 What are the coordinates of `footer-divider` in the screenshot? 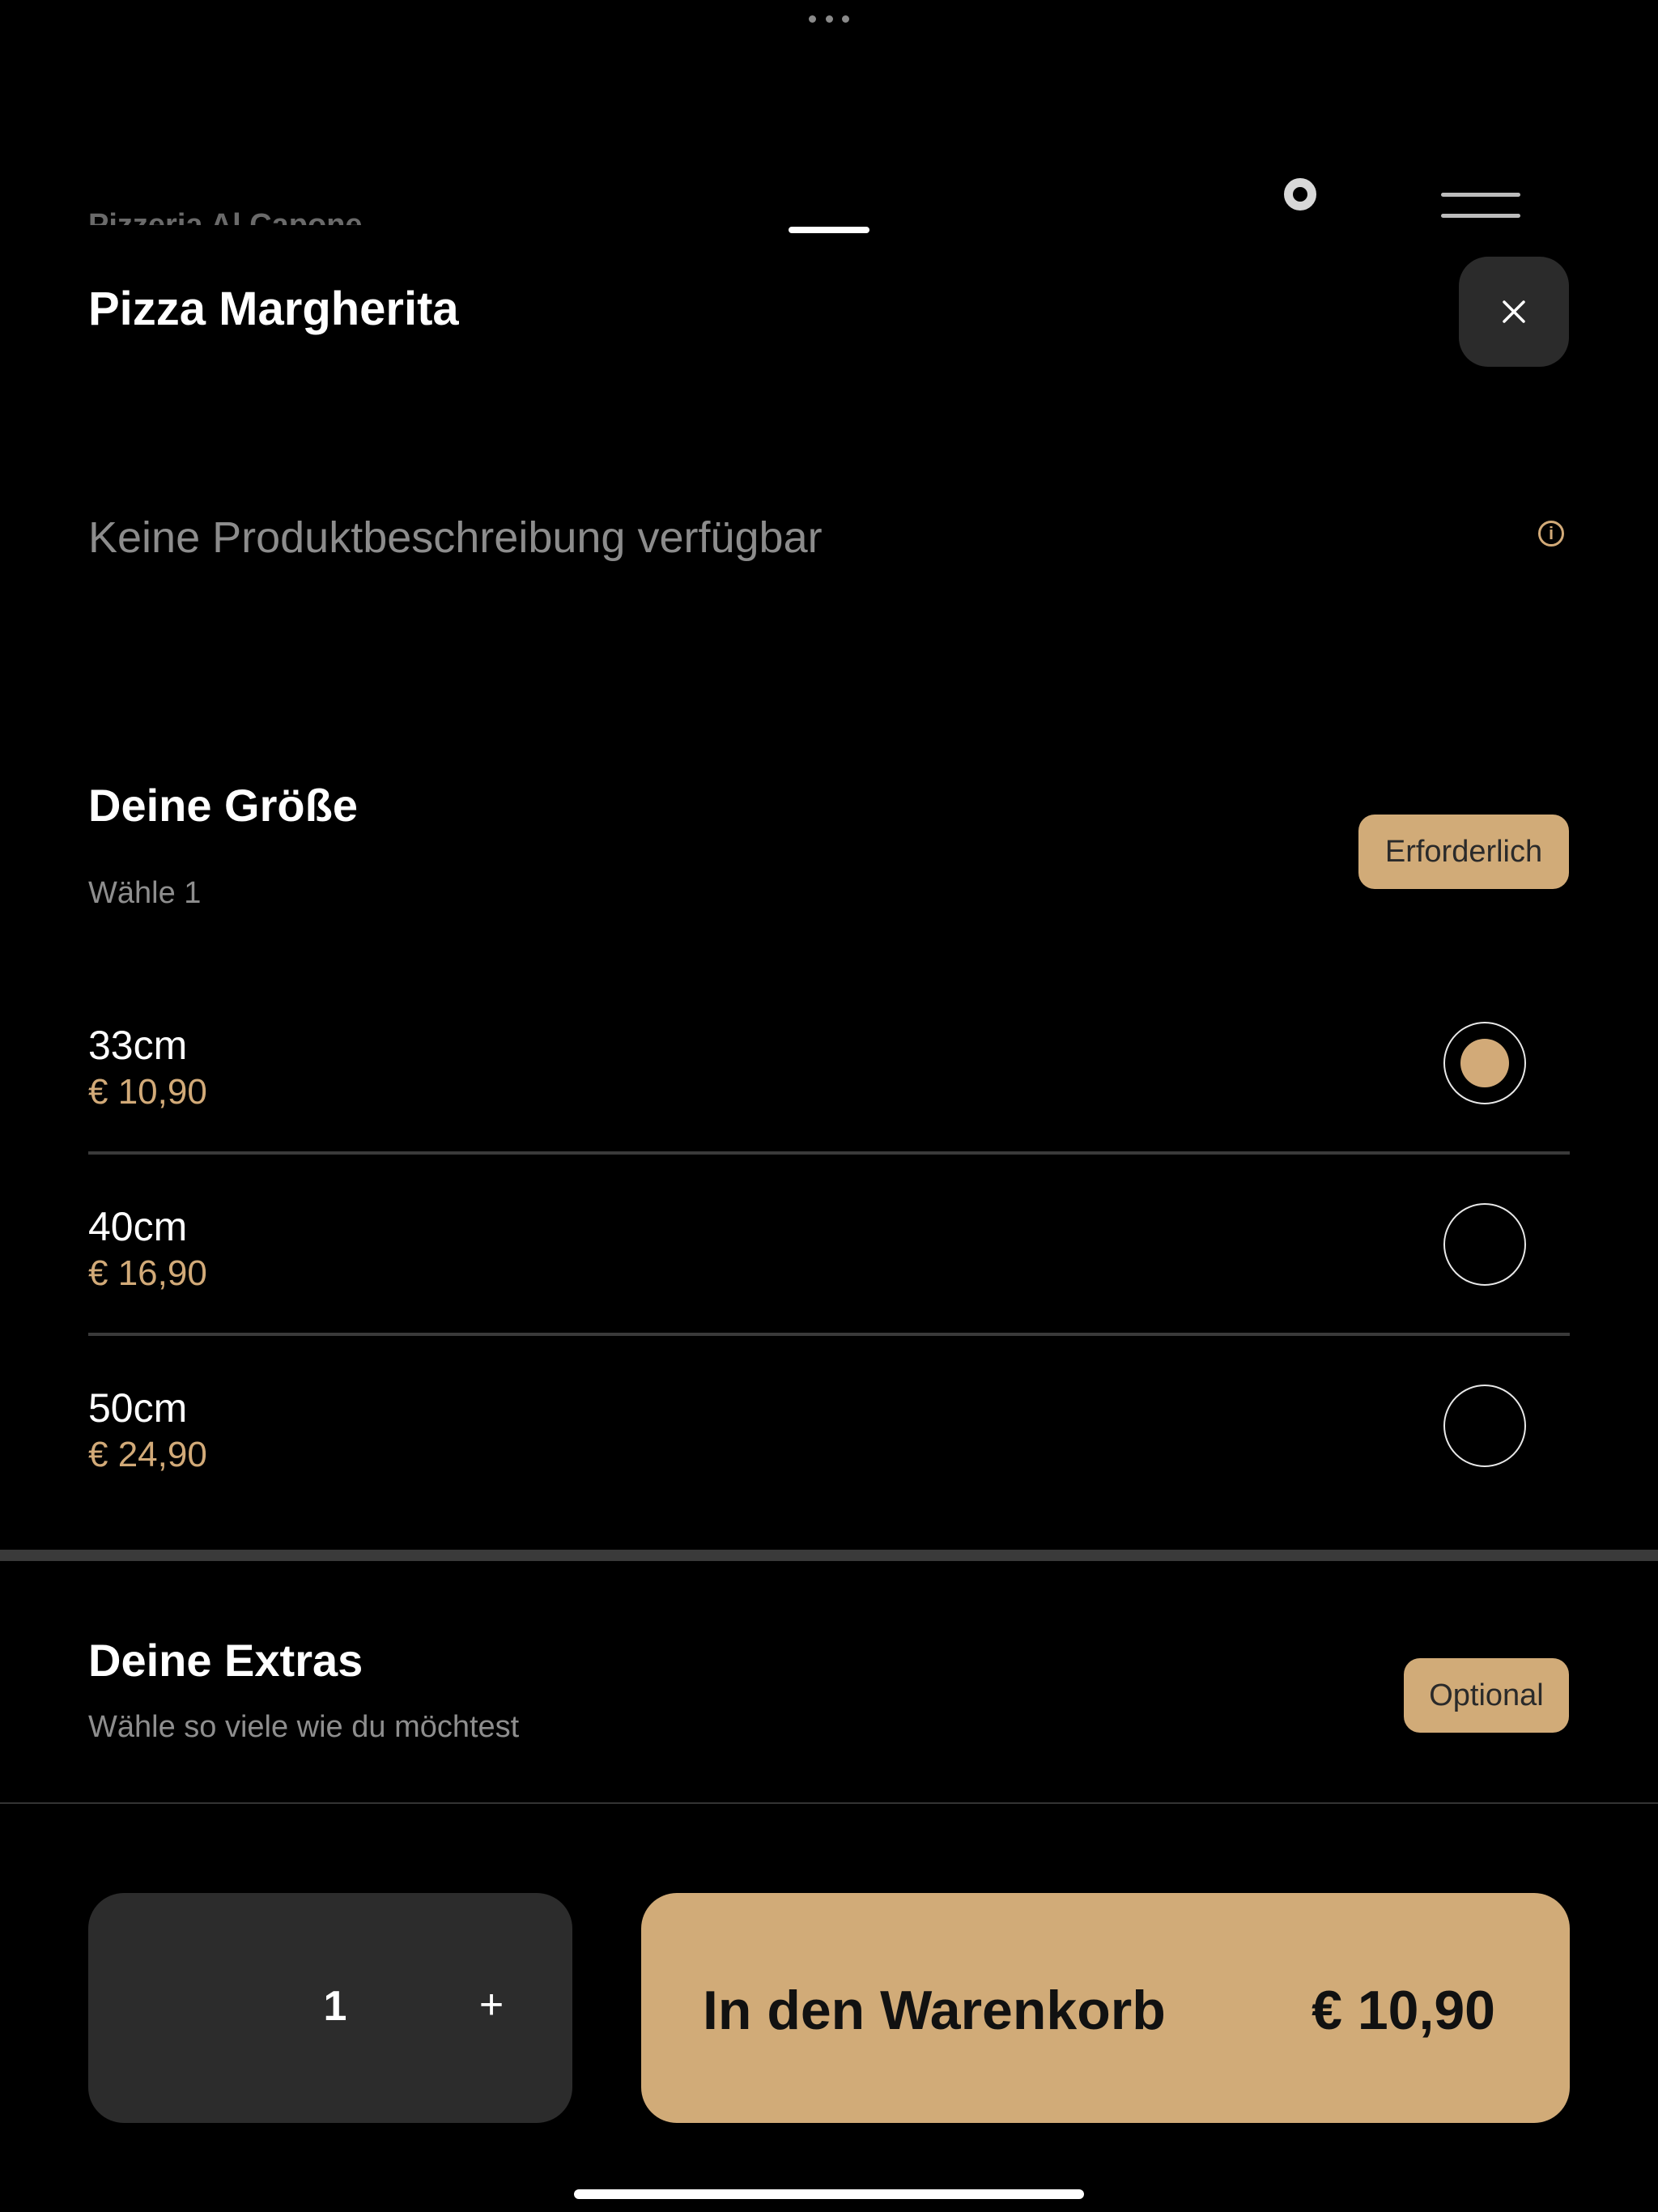 It's located at (829, 1803).